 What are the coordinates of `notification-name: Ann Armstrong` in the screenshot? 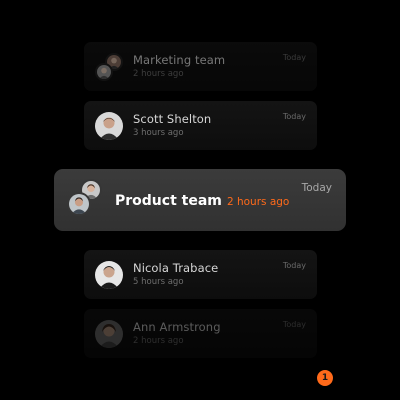 It's located at (177, 327).